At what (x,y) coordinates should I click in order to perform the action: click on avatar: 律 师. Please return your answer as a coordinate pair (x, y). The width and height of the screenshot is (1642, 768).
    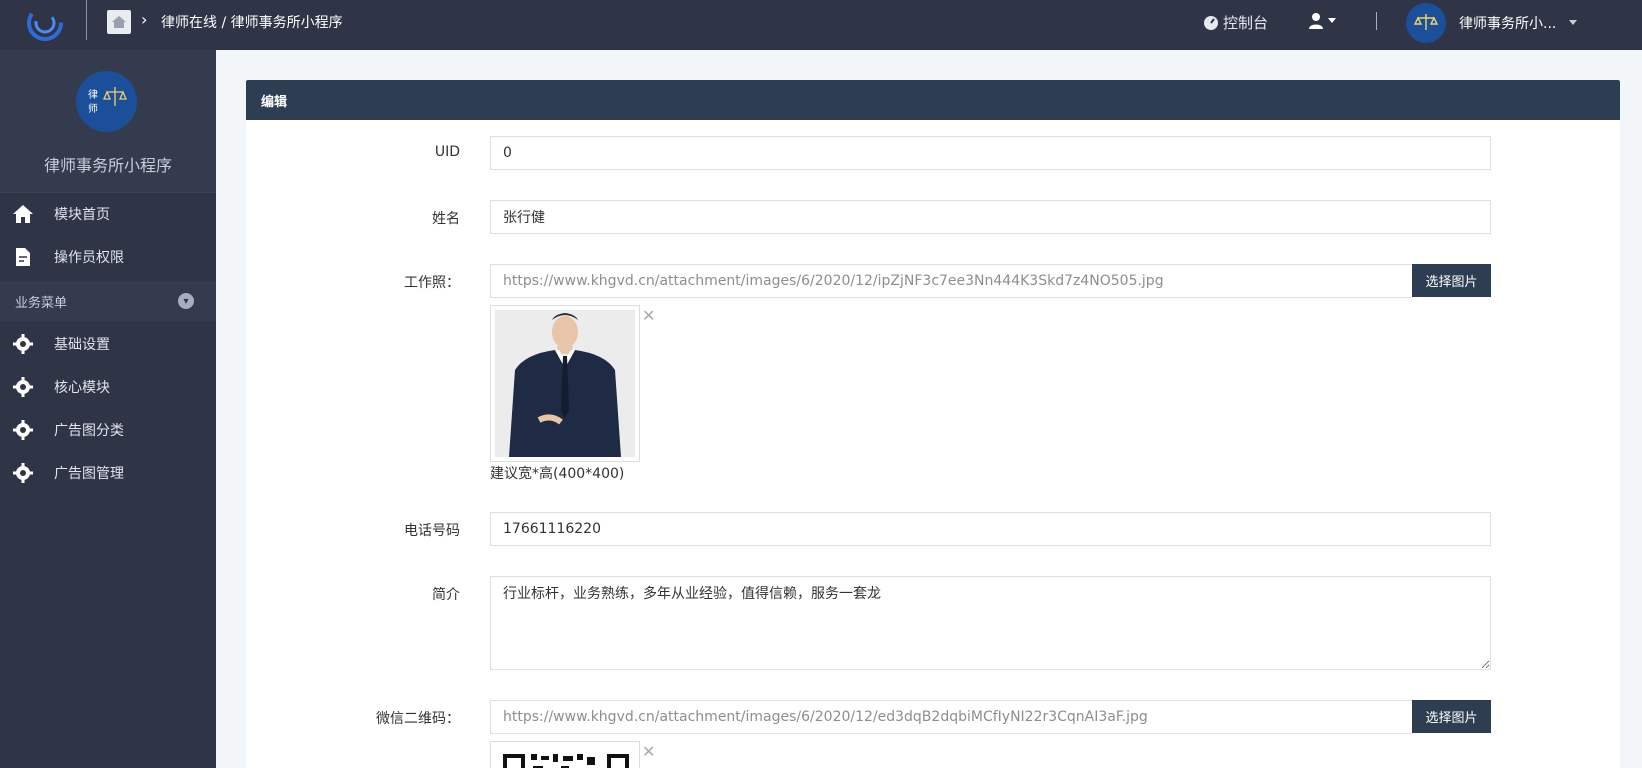
    Looking at the image, I should click on (106, 101).